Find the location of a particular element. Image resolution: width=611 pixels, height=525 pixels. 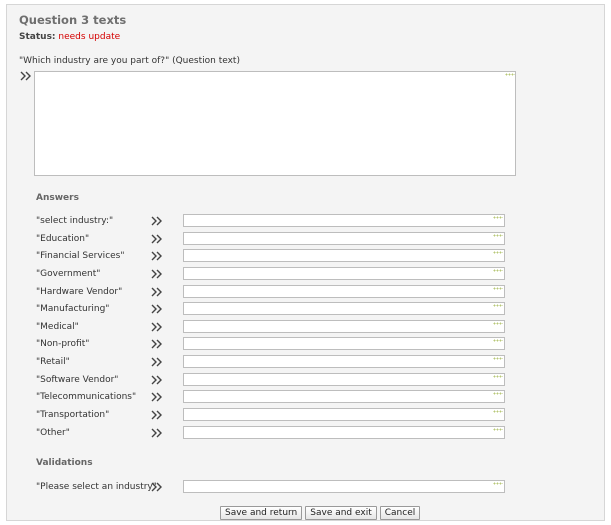

status-line: Status: needs update is located at coordinates (69, 37).